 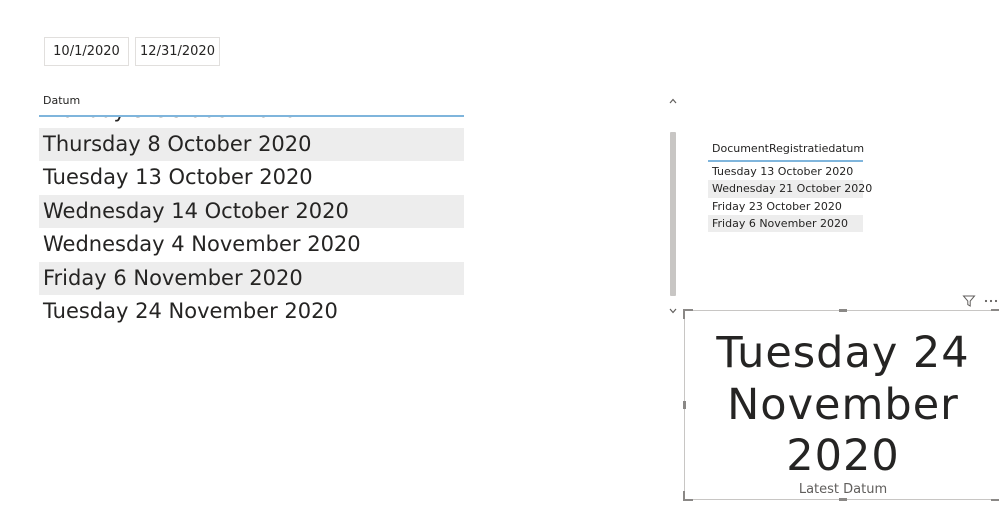 What do you see at coordinates (673, 101) in the screenshot?
I see `chevron-up-icon` at bounding box center [673, 101].